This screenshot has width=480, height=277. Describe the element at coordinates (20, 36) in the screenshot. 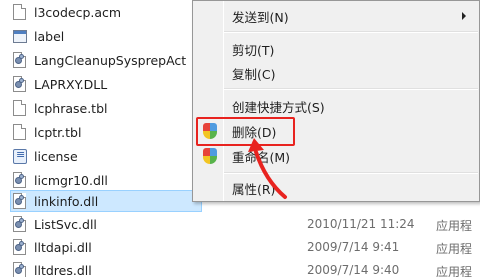

I see `window-icon` at that location.